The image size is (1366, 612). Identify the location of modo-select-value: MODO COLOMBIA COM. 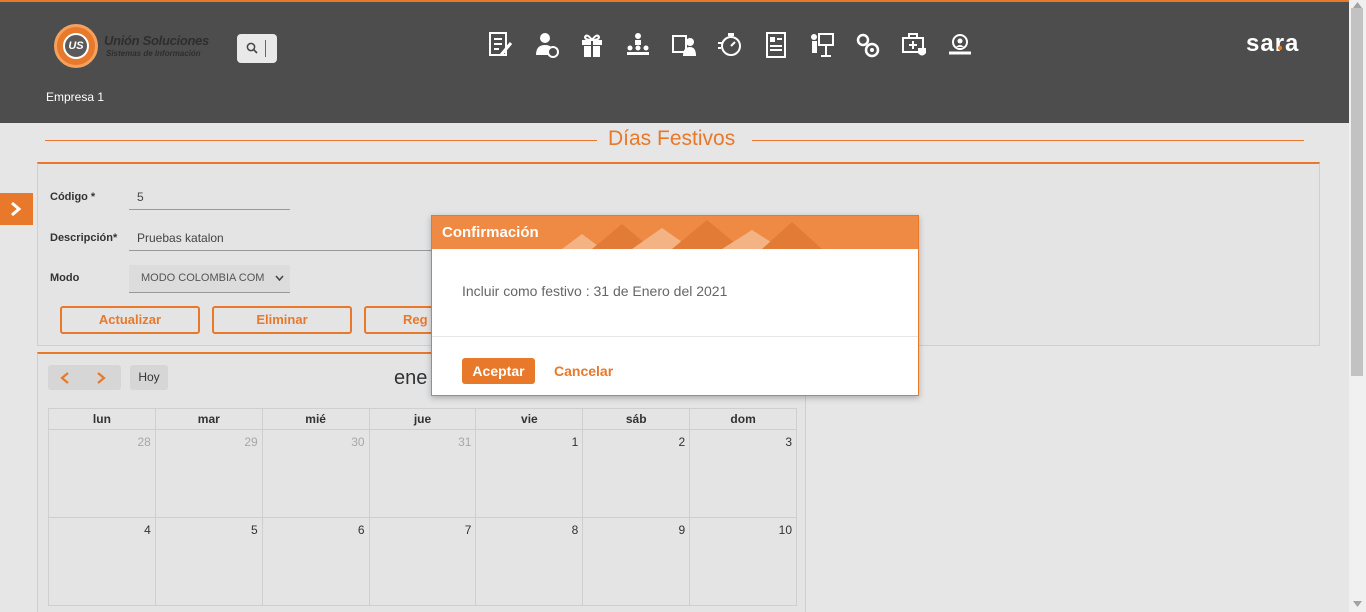
(203, 278).